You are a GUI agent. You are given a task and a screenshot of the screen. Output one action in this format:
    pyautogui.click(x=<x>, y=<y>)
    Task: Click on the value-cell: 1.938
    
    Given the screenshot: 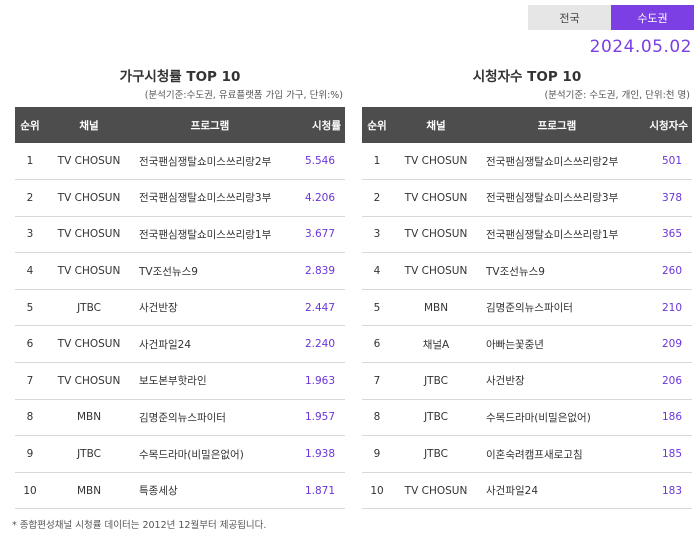 What is the action you would take?
    pyautogui.click(x=319, y=454)
    